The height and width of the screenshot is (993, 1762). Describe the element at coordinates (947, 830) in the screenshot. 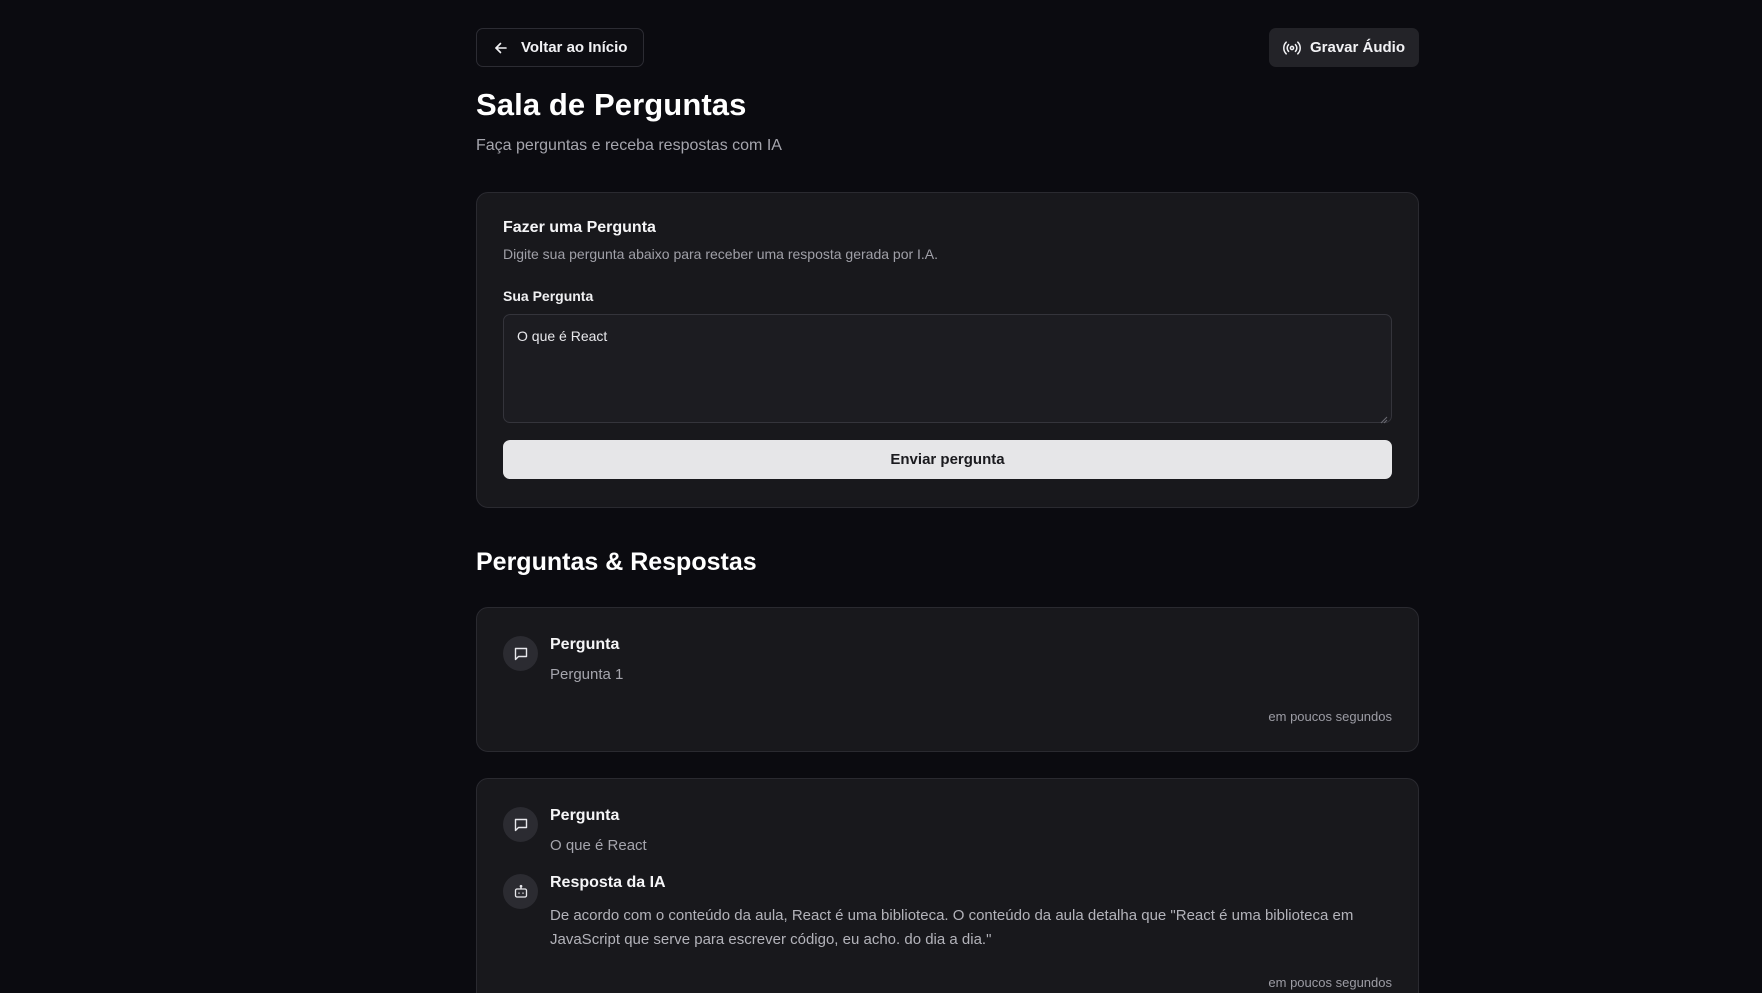

I see `question-row: Pergunta O que é React` at that location.